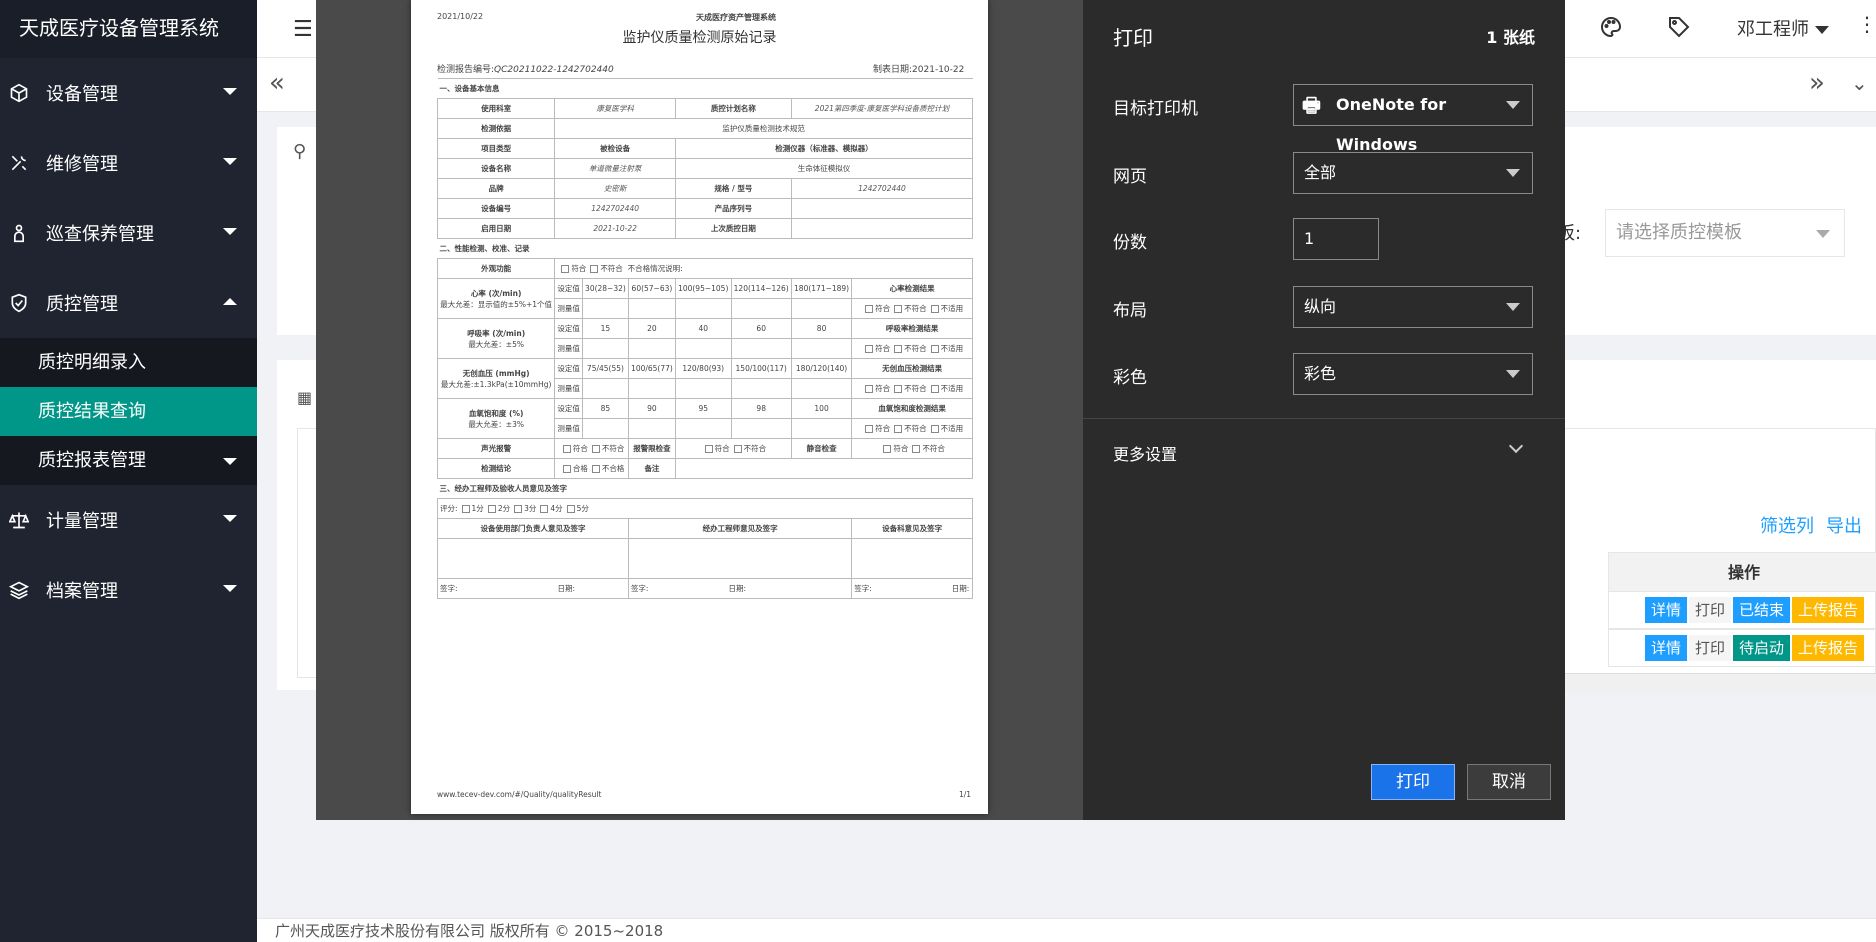  What do you see at coordinates (128, 520) in the screenshot?
I see `menu-metrology: 计量管理` at bounding box center [128, 520].